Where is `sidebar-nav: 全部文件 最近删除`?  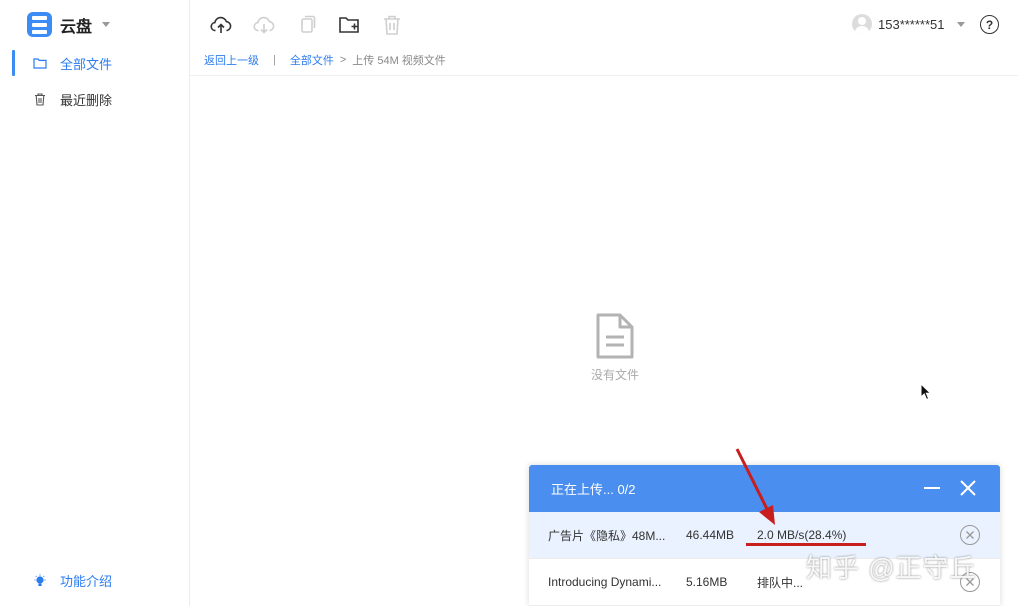 sidebar-nav: 全部文件 最近删除 is located at coordinates (94, 84).